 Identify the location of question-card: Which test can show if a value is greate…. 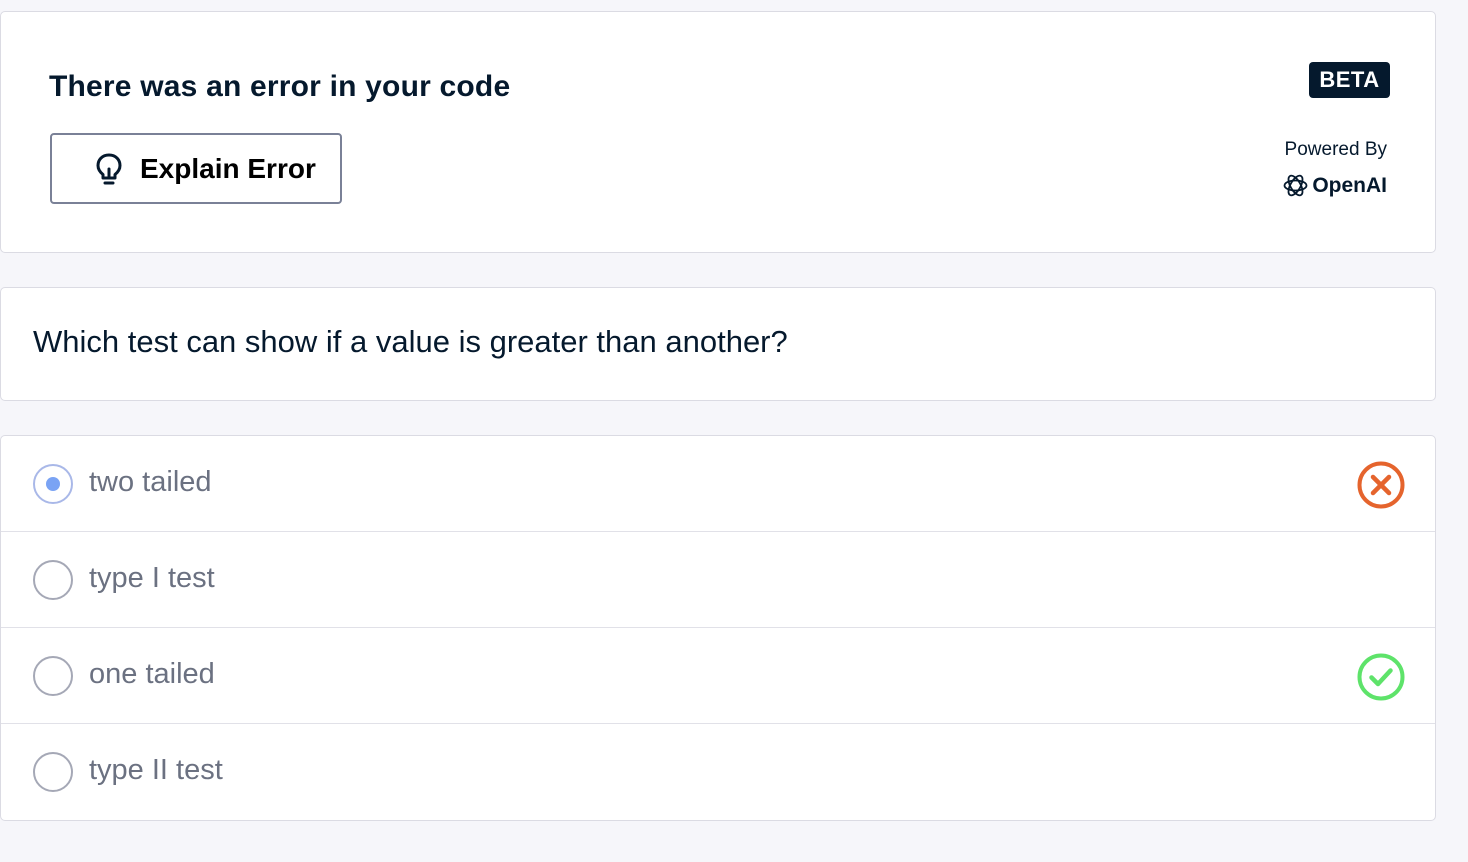
(718, 344).